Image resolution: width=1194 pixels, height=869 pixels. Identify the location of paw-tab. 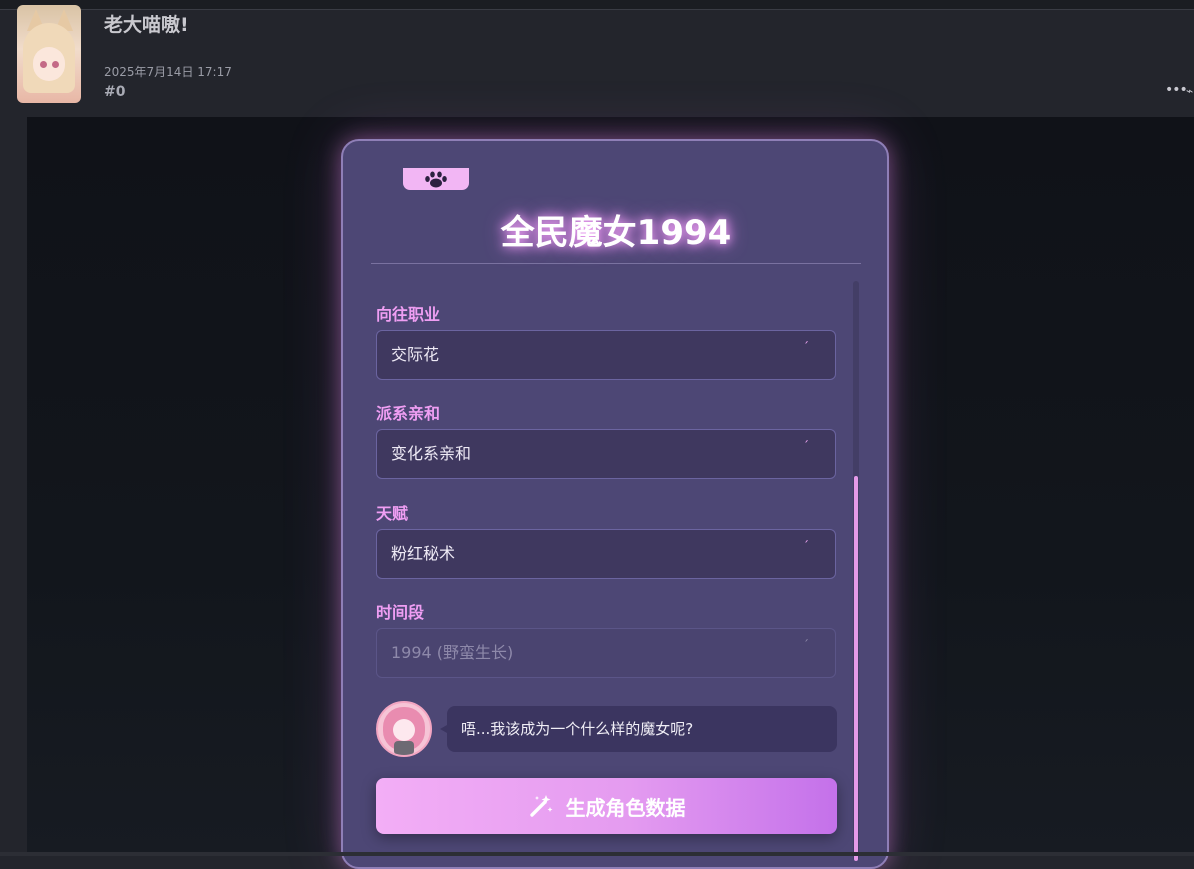
(436, 179).